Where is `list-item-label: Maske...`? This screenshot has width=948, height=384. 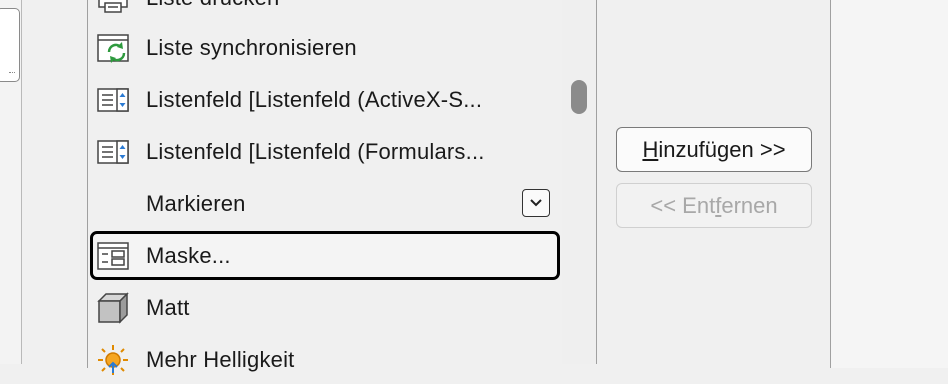 list-item-label: Maske... is located at coordinates (188, 255).